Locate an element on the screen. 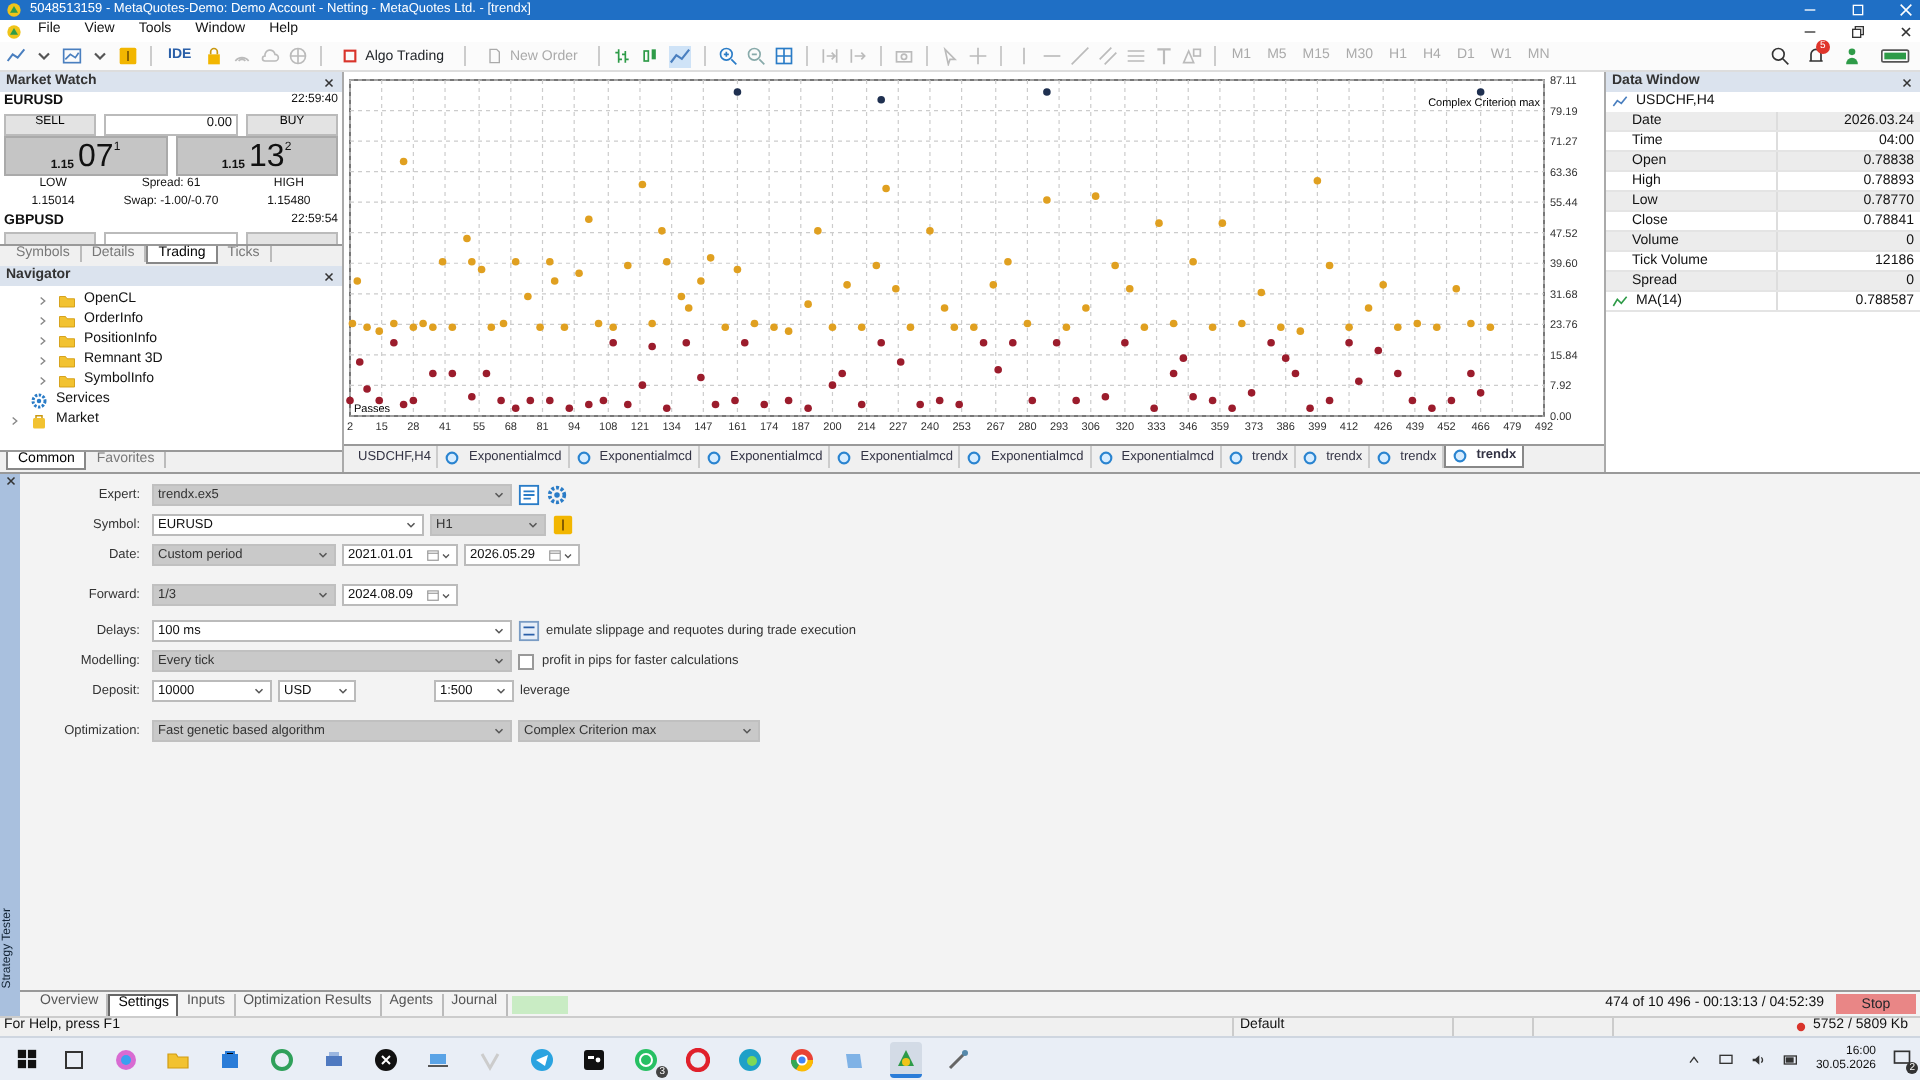  text-icon is located at coordinates (1163, 56).